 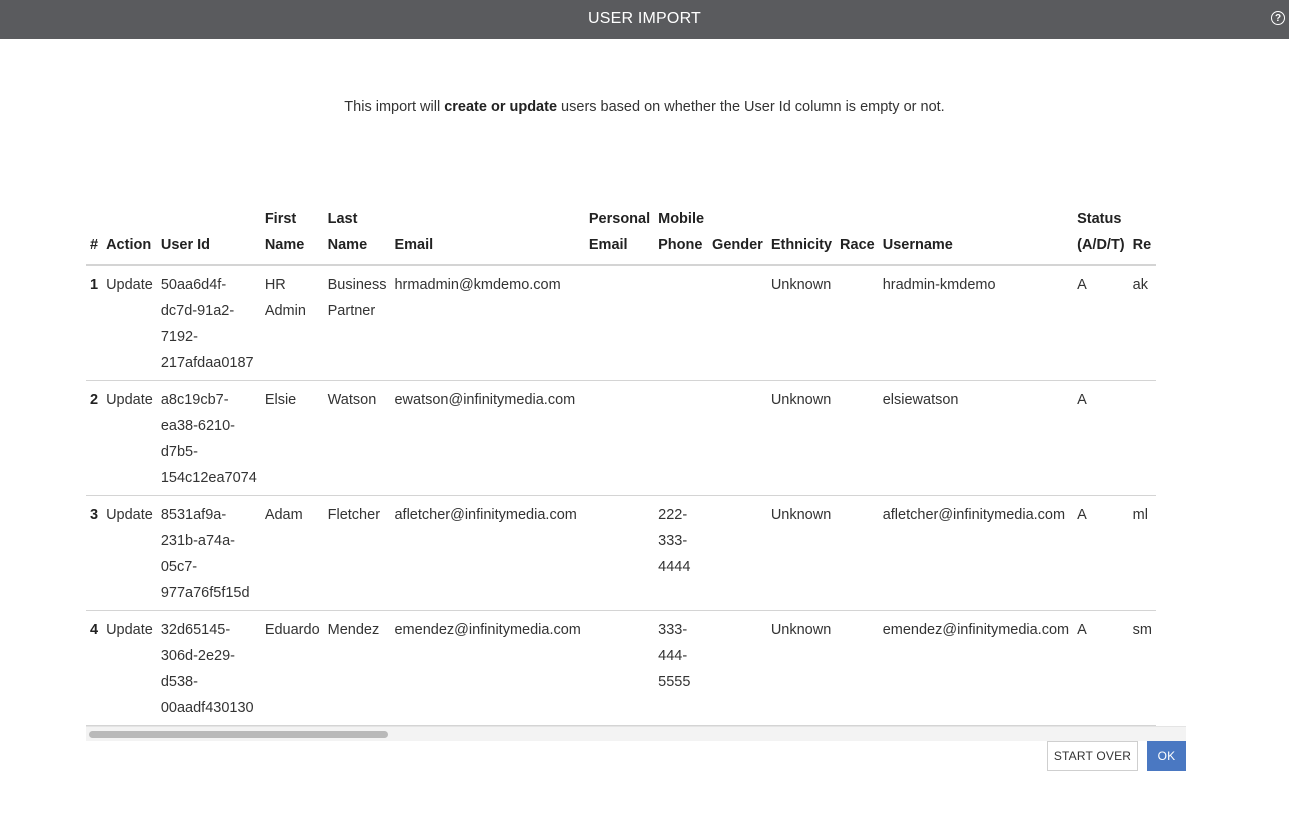 I want to click on column-header-re: Re, so click(x=1142, y=236).